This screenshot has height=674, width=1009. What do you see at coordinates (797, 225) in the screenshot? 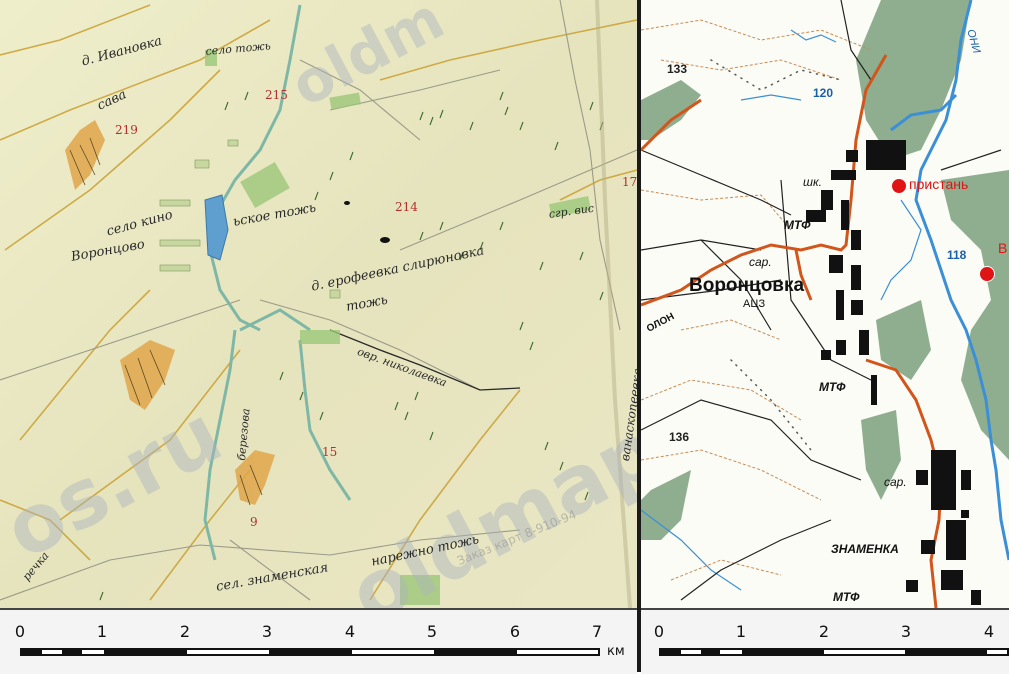
I see `label-mtf-1: МТФ` at bounding box center [797, 225].